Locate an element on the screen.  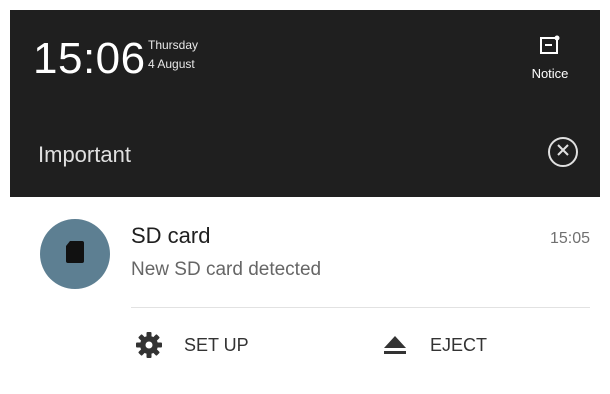
weekday: Thursday is located at coordinates (173, 45).